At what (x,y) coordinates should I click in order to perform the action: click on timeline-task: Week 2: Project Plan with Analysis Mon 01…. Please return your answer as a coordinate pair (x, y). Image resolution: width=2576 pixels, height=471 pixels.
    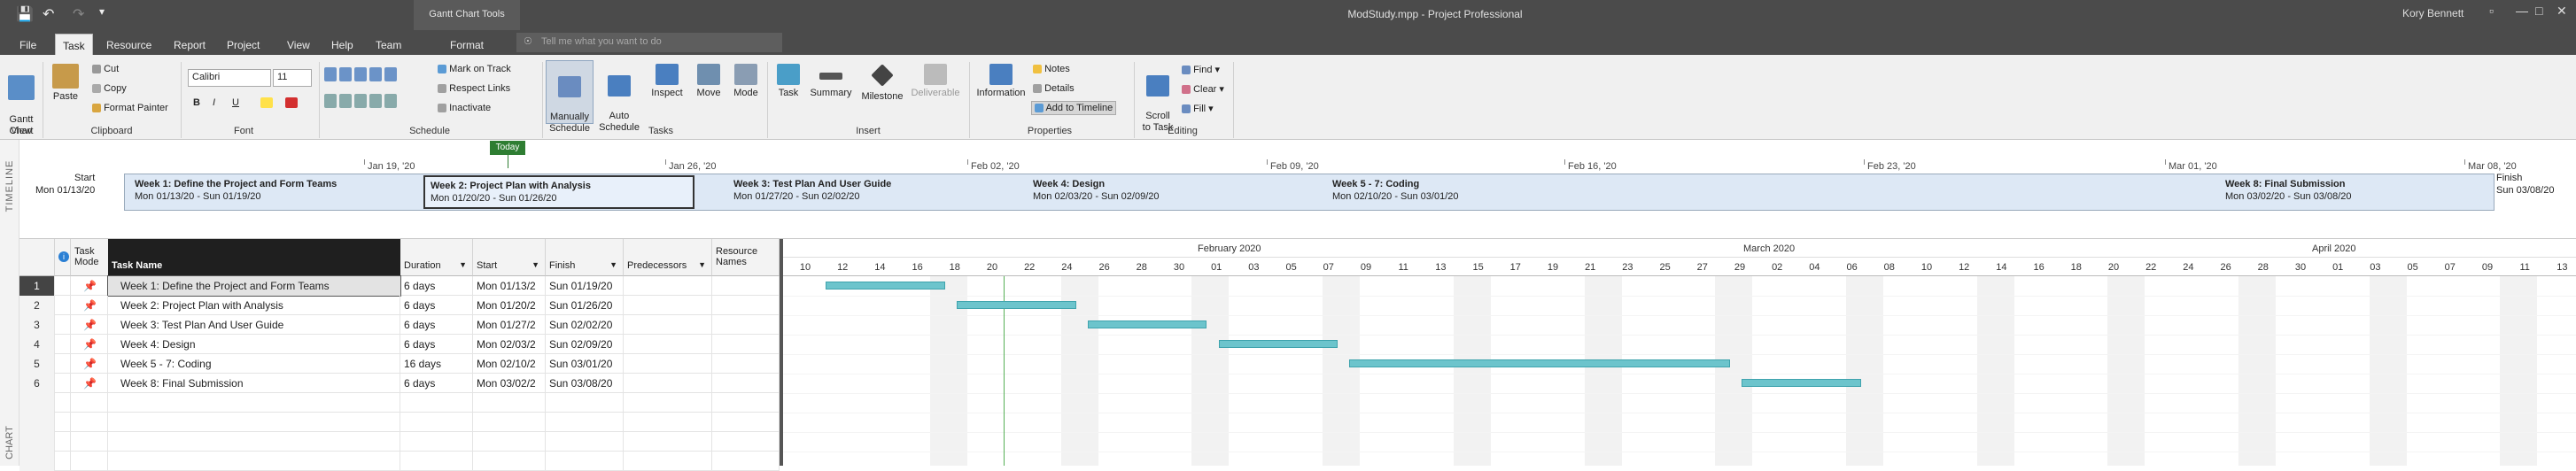
    Looking at the image, I should click on (558, 192).